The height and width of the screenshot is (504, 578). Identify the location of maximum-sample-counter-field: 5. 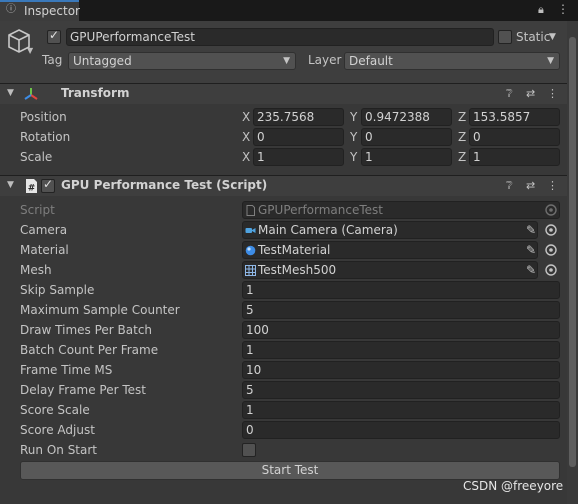
(401, 310).